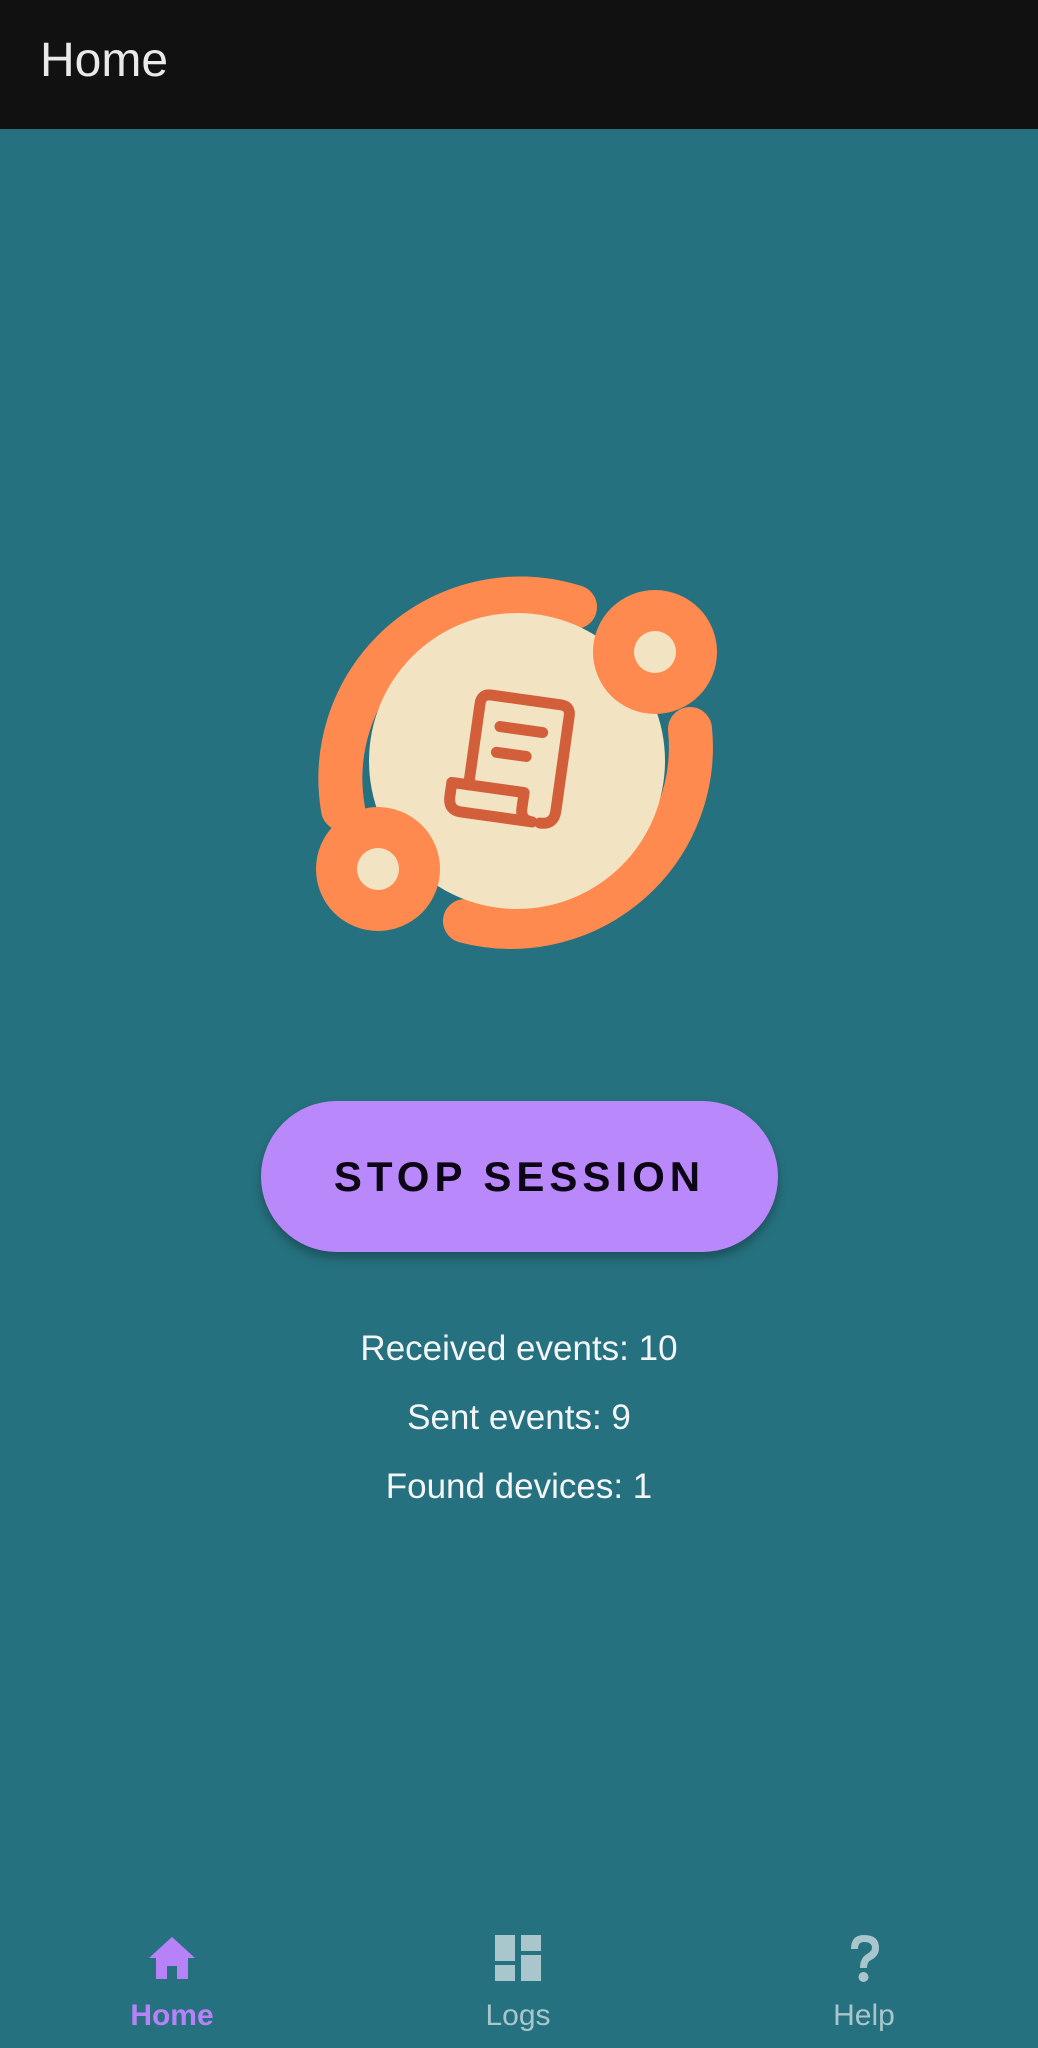 The height and width of the screenshot is (2048, 1038). I want to click on home-icon, so click(172, 1958).